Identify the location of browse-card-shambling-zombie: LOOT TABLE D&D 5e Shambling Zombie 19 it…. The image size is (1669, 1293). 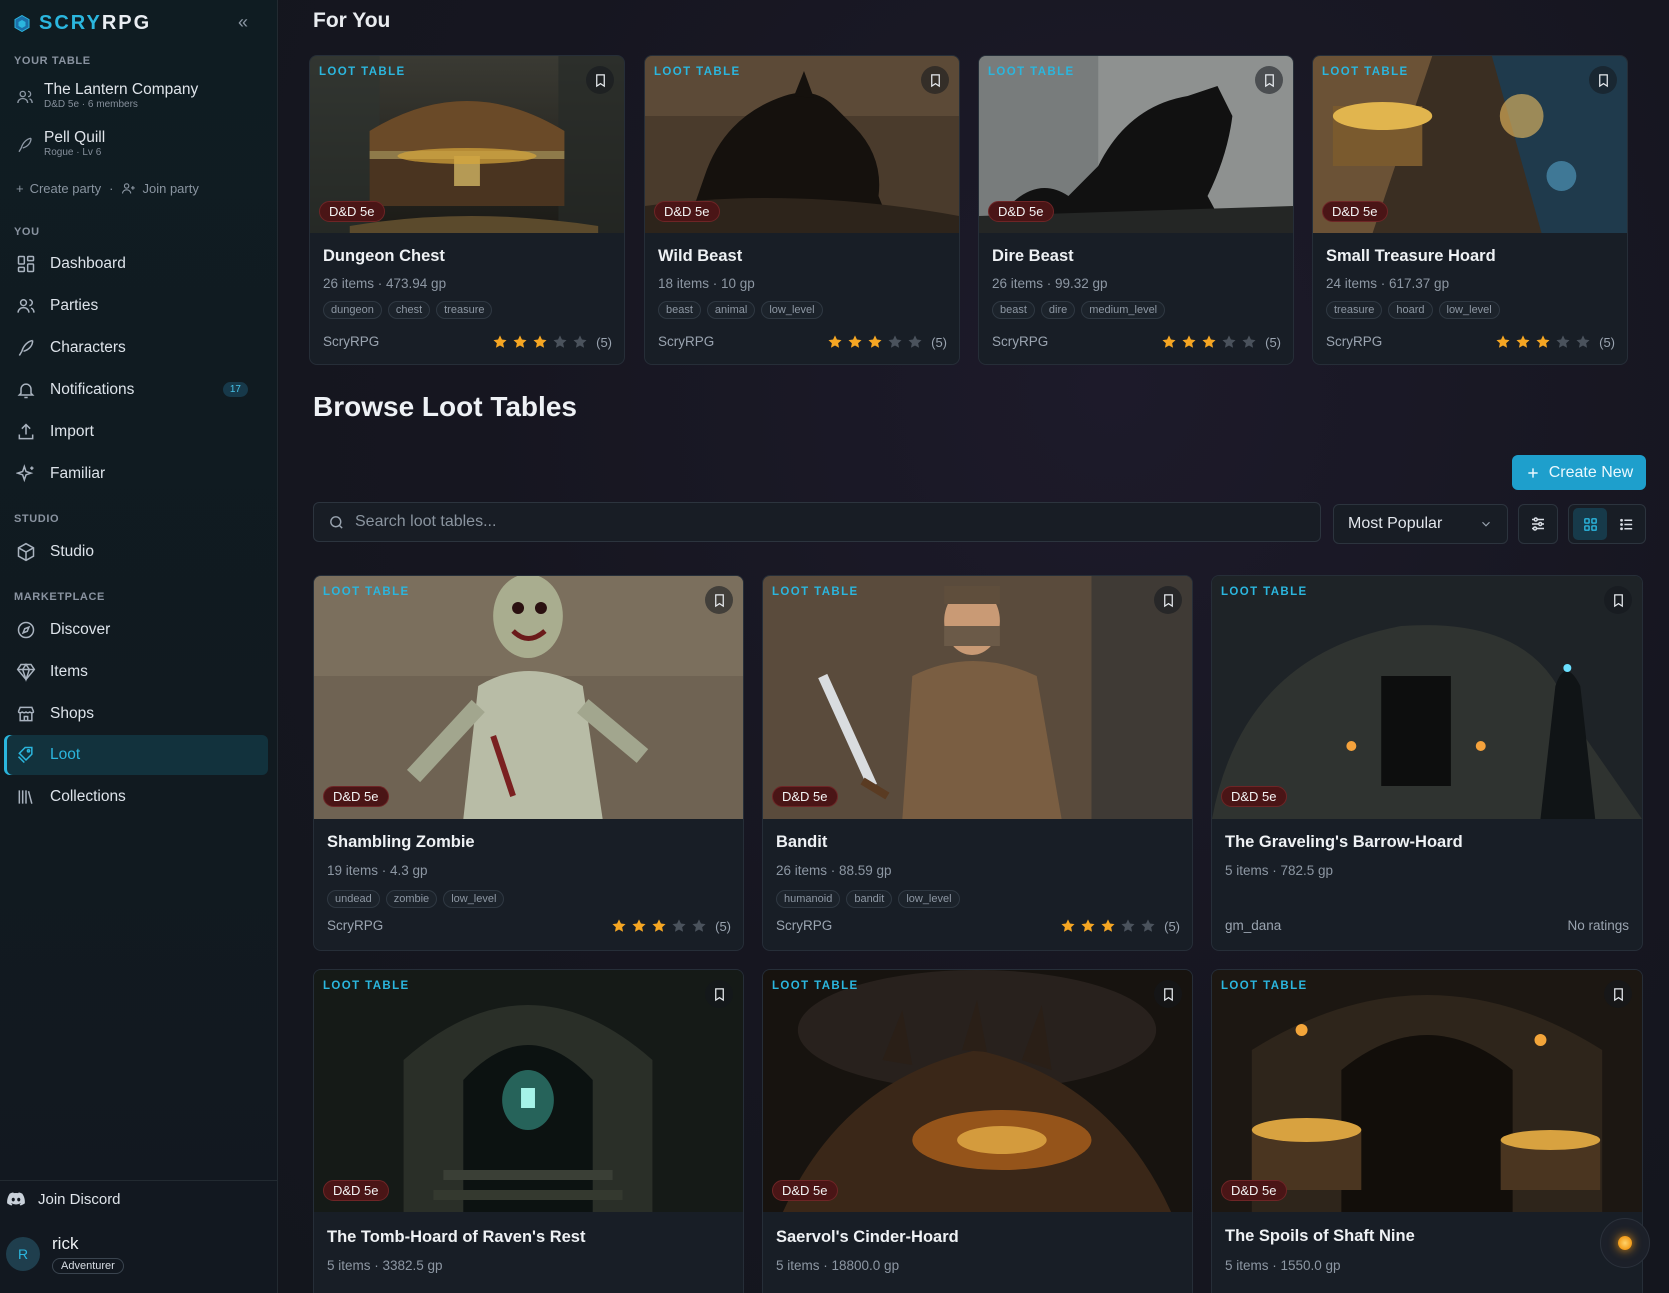
(528, 763).